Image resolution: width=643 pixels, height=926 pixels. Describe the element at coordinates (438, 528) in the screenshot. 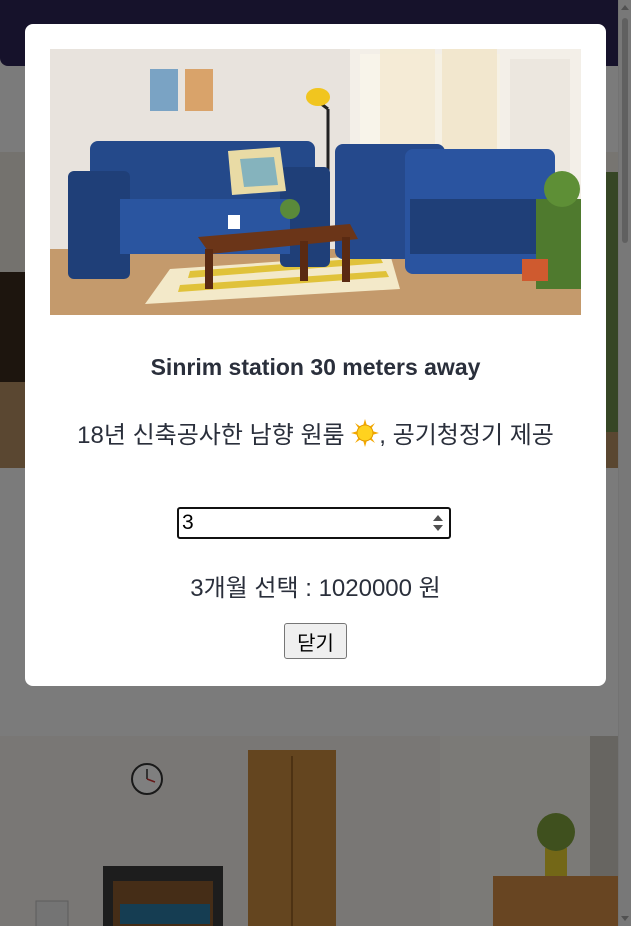

I see `decrement-arrow-icon` at that location.